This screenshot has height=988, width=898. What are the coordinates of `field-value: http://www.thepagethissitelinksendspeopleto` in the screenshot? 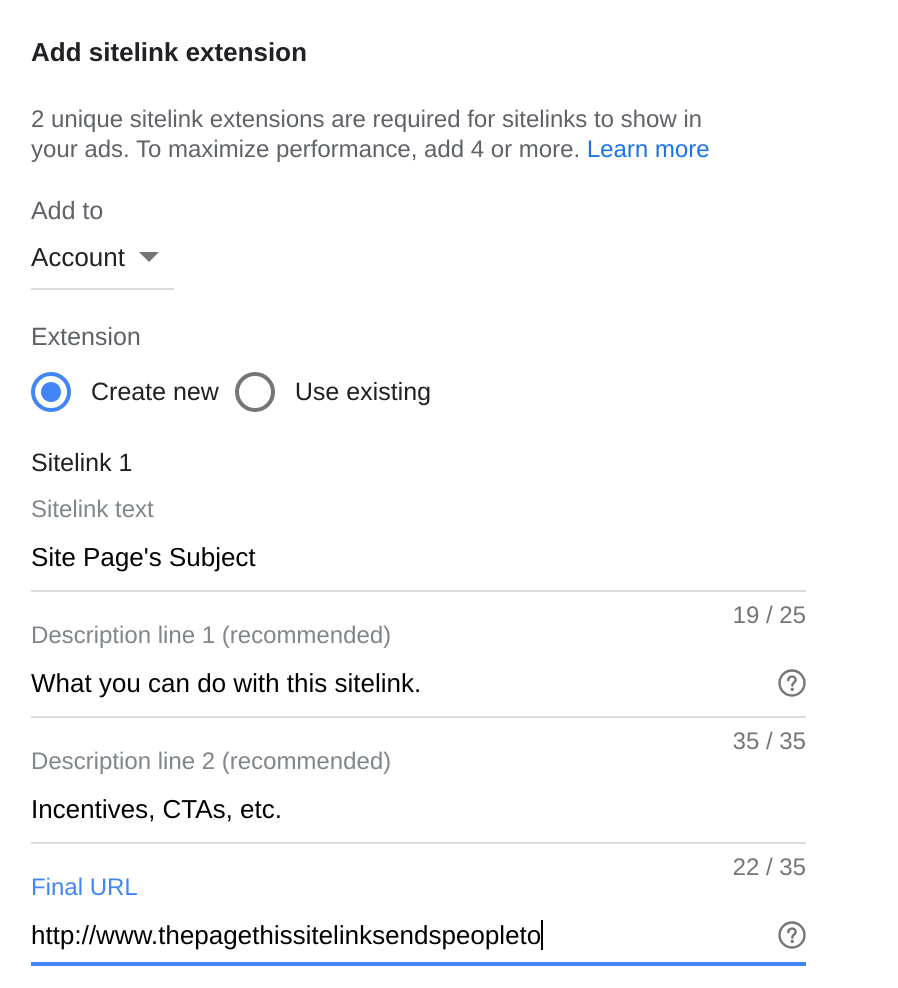 It's located at (286, 935).